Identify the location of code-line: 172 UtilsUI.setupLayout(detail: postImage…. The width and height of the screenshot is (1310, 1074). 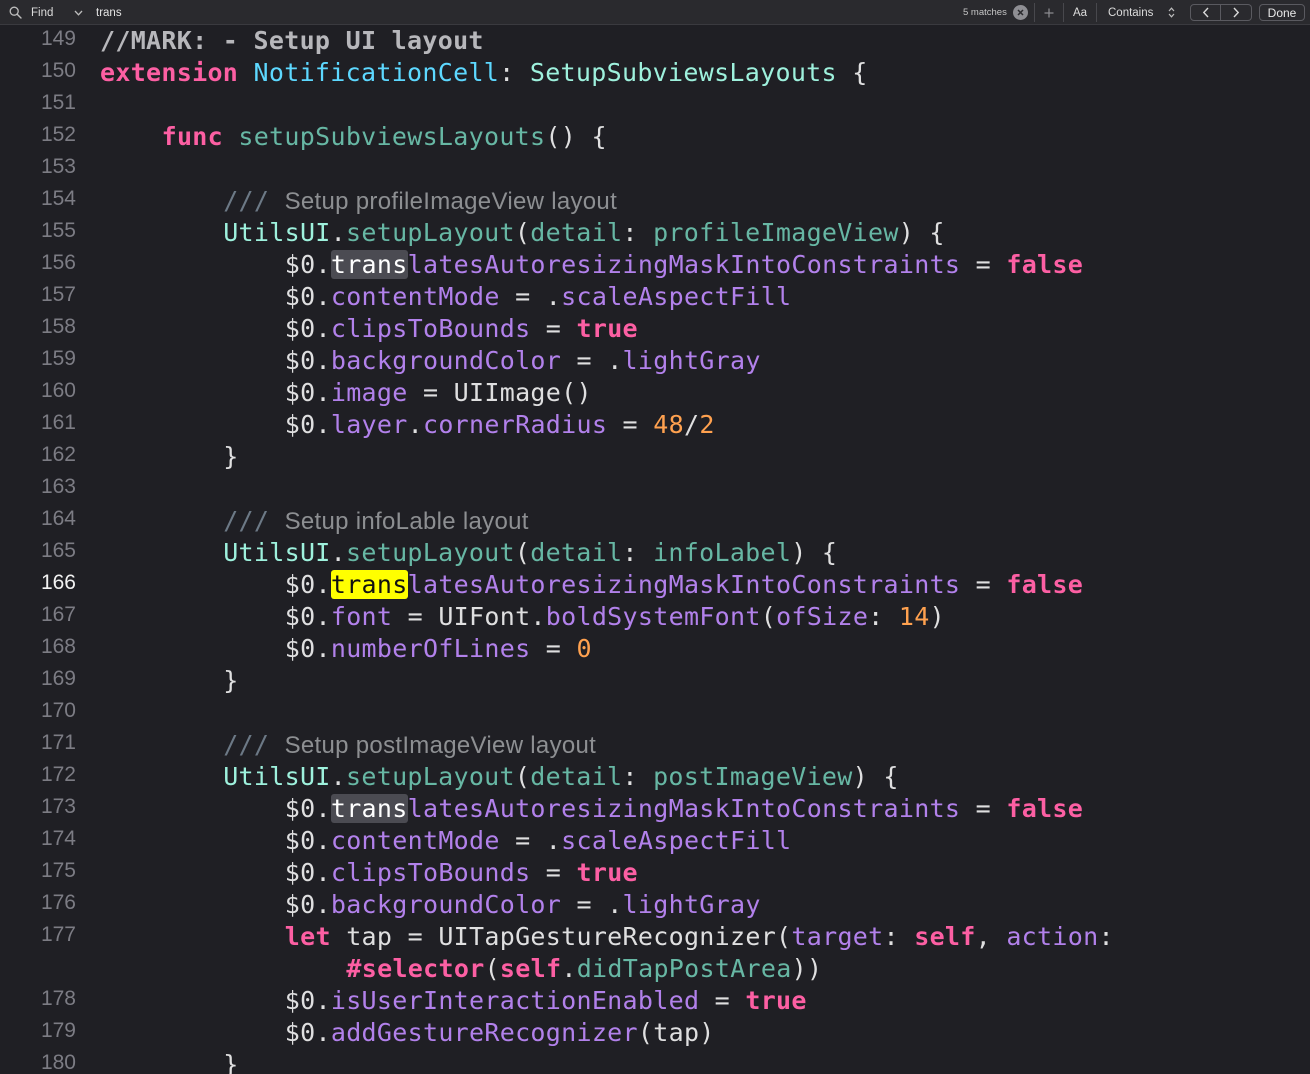
(655, 777).